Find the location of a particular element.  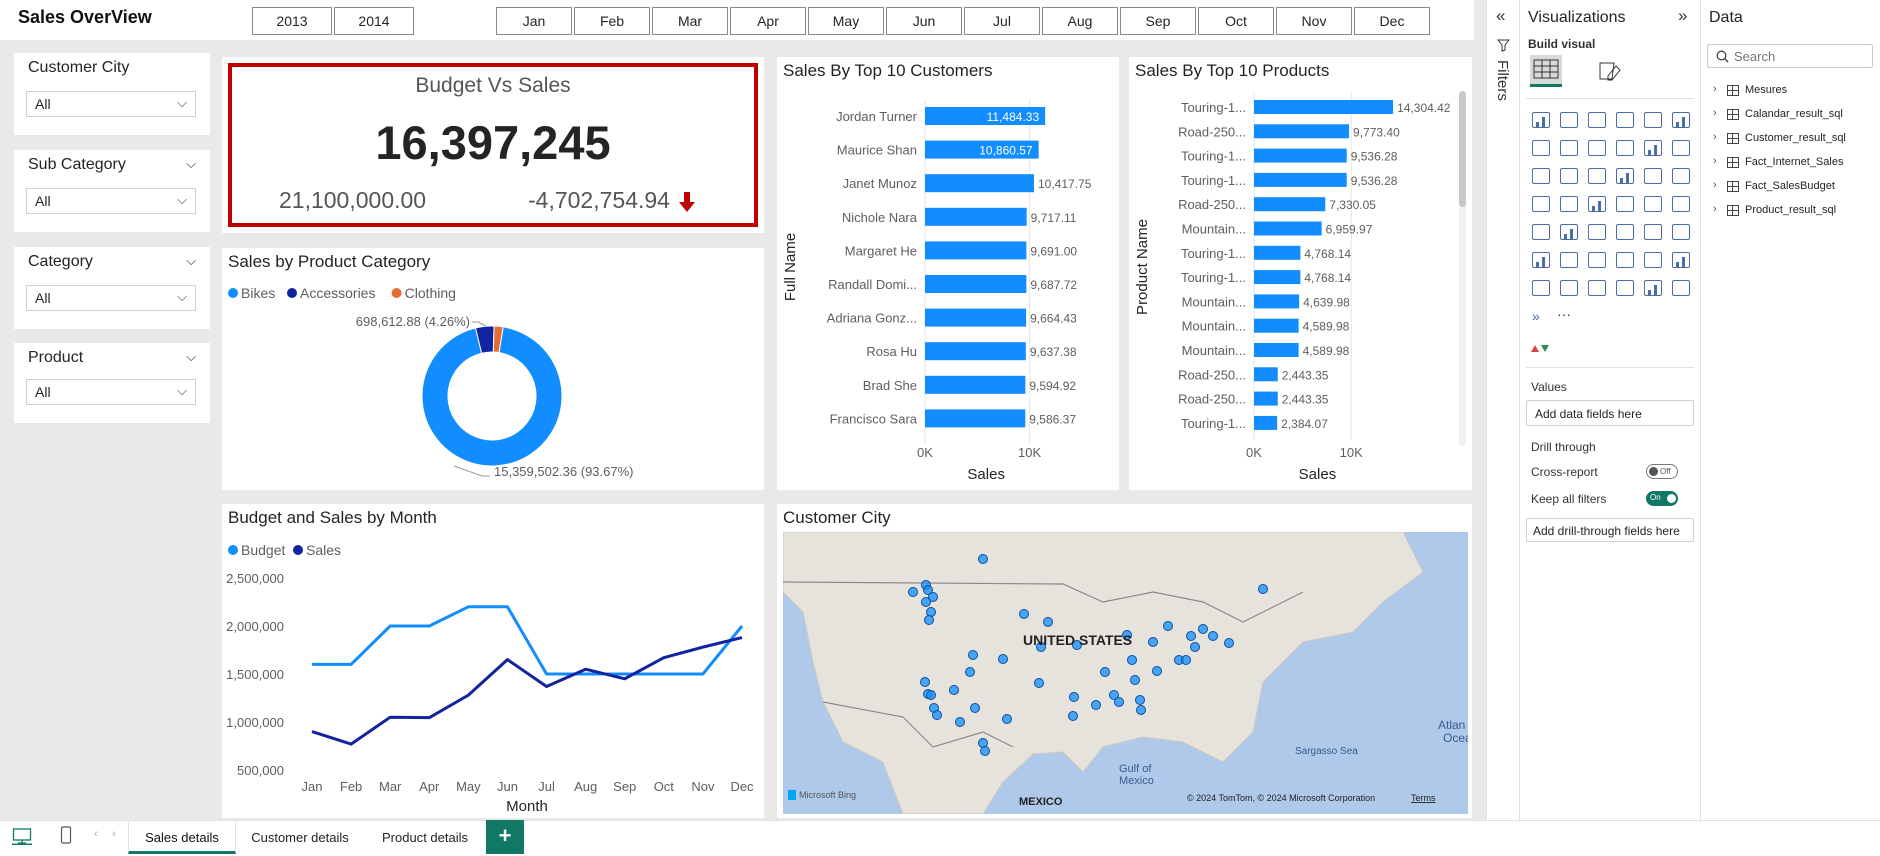

line-icon is located at coordinates (1541, 148).